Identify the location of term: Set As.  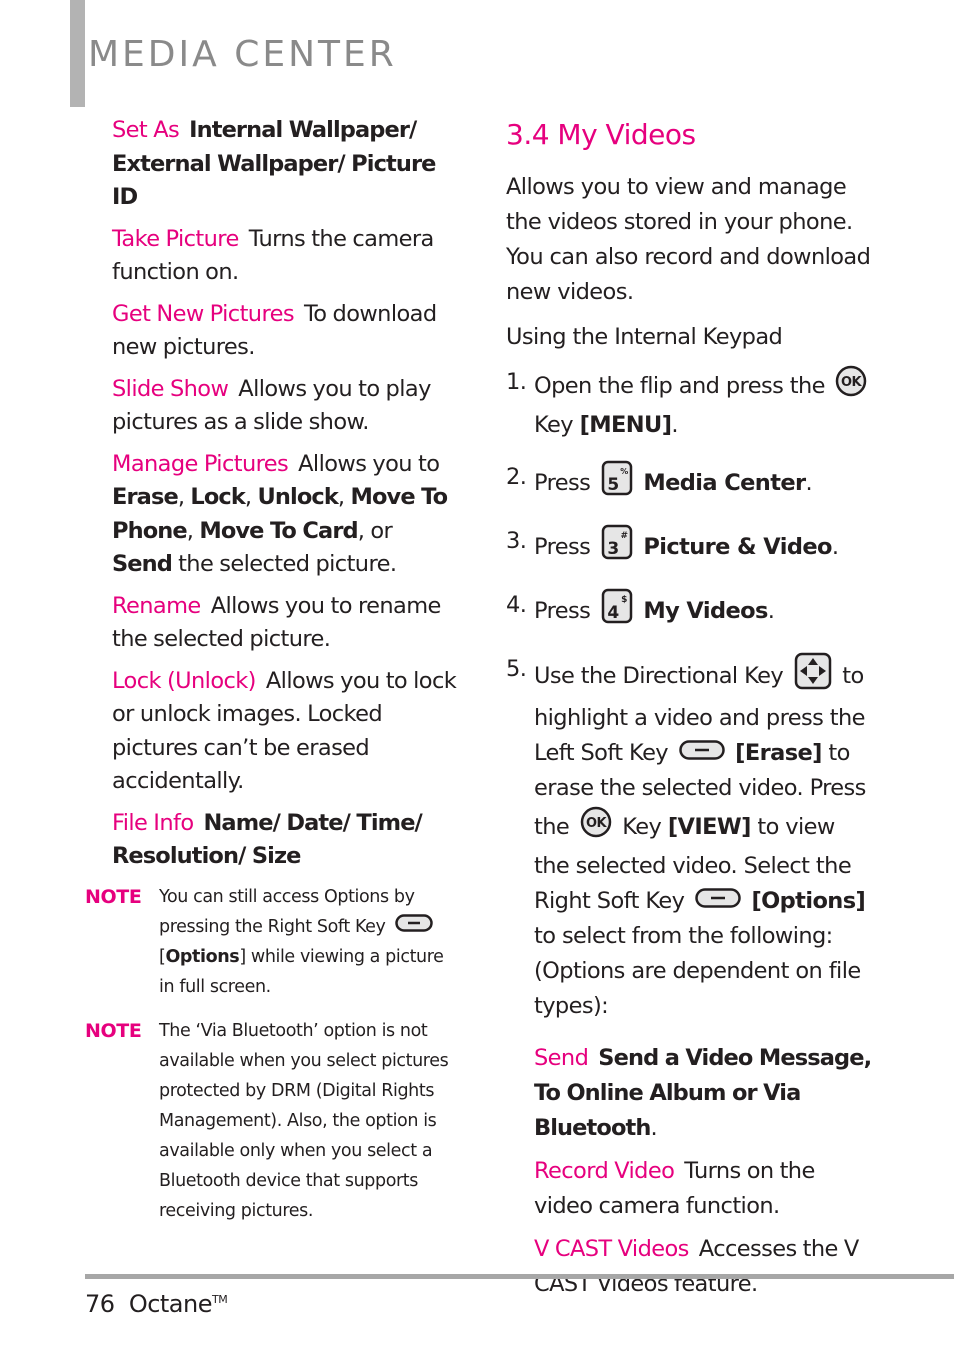
(146, 130).